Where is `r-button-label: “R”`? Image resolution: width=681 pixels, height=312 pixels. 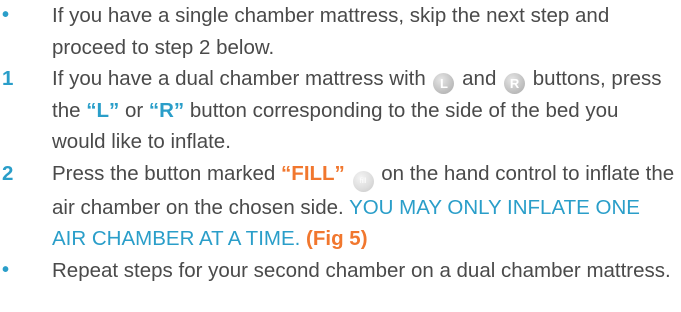
r-button-label: “R” is located at coordinates (166, 110).